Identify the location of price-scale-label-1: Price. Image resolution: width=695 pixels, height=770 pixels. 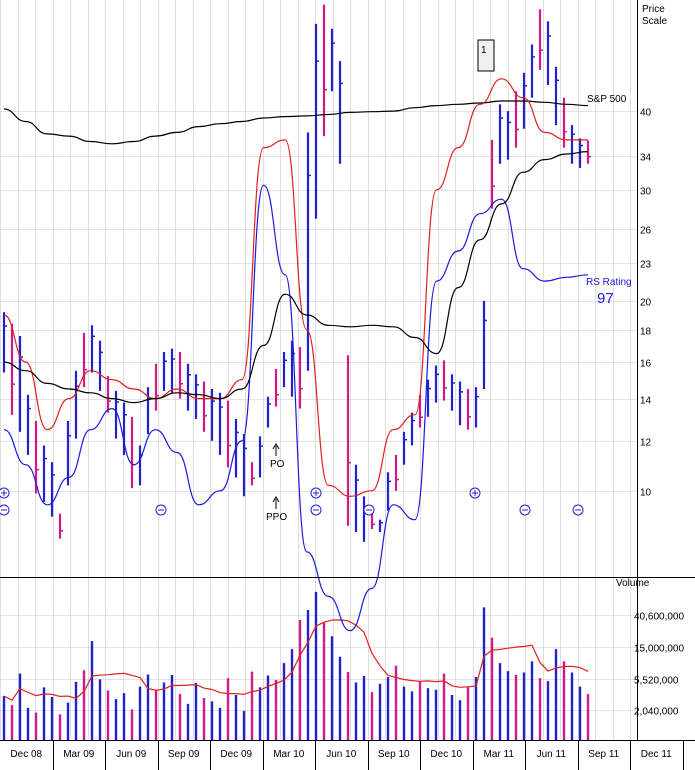
(653, 9).